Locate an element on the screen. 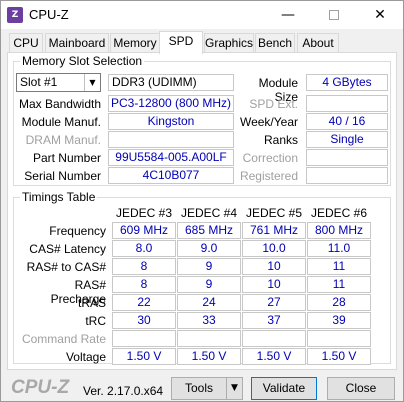 The image size is (404, 402). timing-label-cas-latency: CAS# Latency is located at coordinates (67, 249).